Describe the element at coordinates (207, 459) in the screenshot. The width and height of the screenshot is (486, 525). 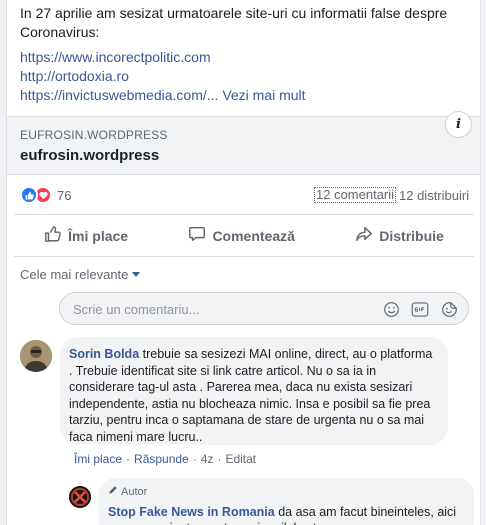
I see `comment-timestamp: 4z` at that location.